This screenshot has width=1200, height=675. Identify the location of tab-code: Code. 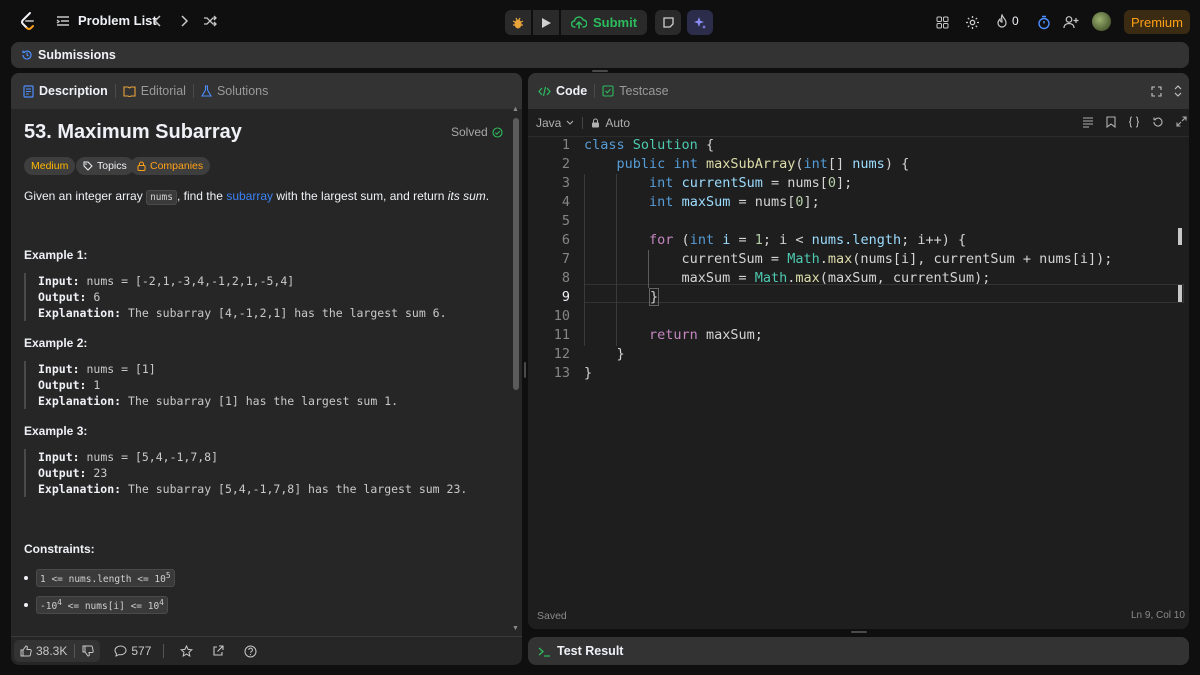
(562, 91).